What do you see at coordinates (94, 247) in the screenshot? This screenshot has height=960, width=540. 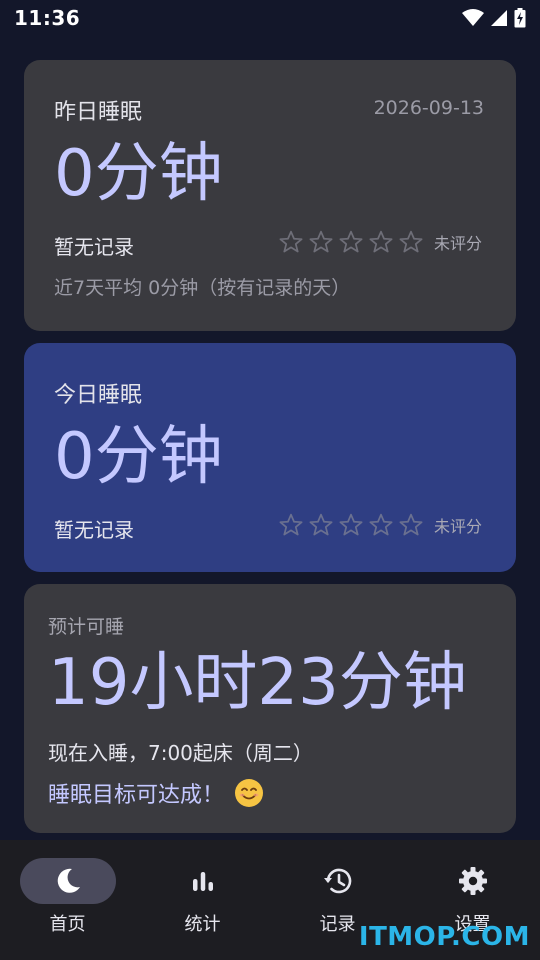 I see `yesterday-record-status: 暂无记录` at bounding box center [94, 247].